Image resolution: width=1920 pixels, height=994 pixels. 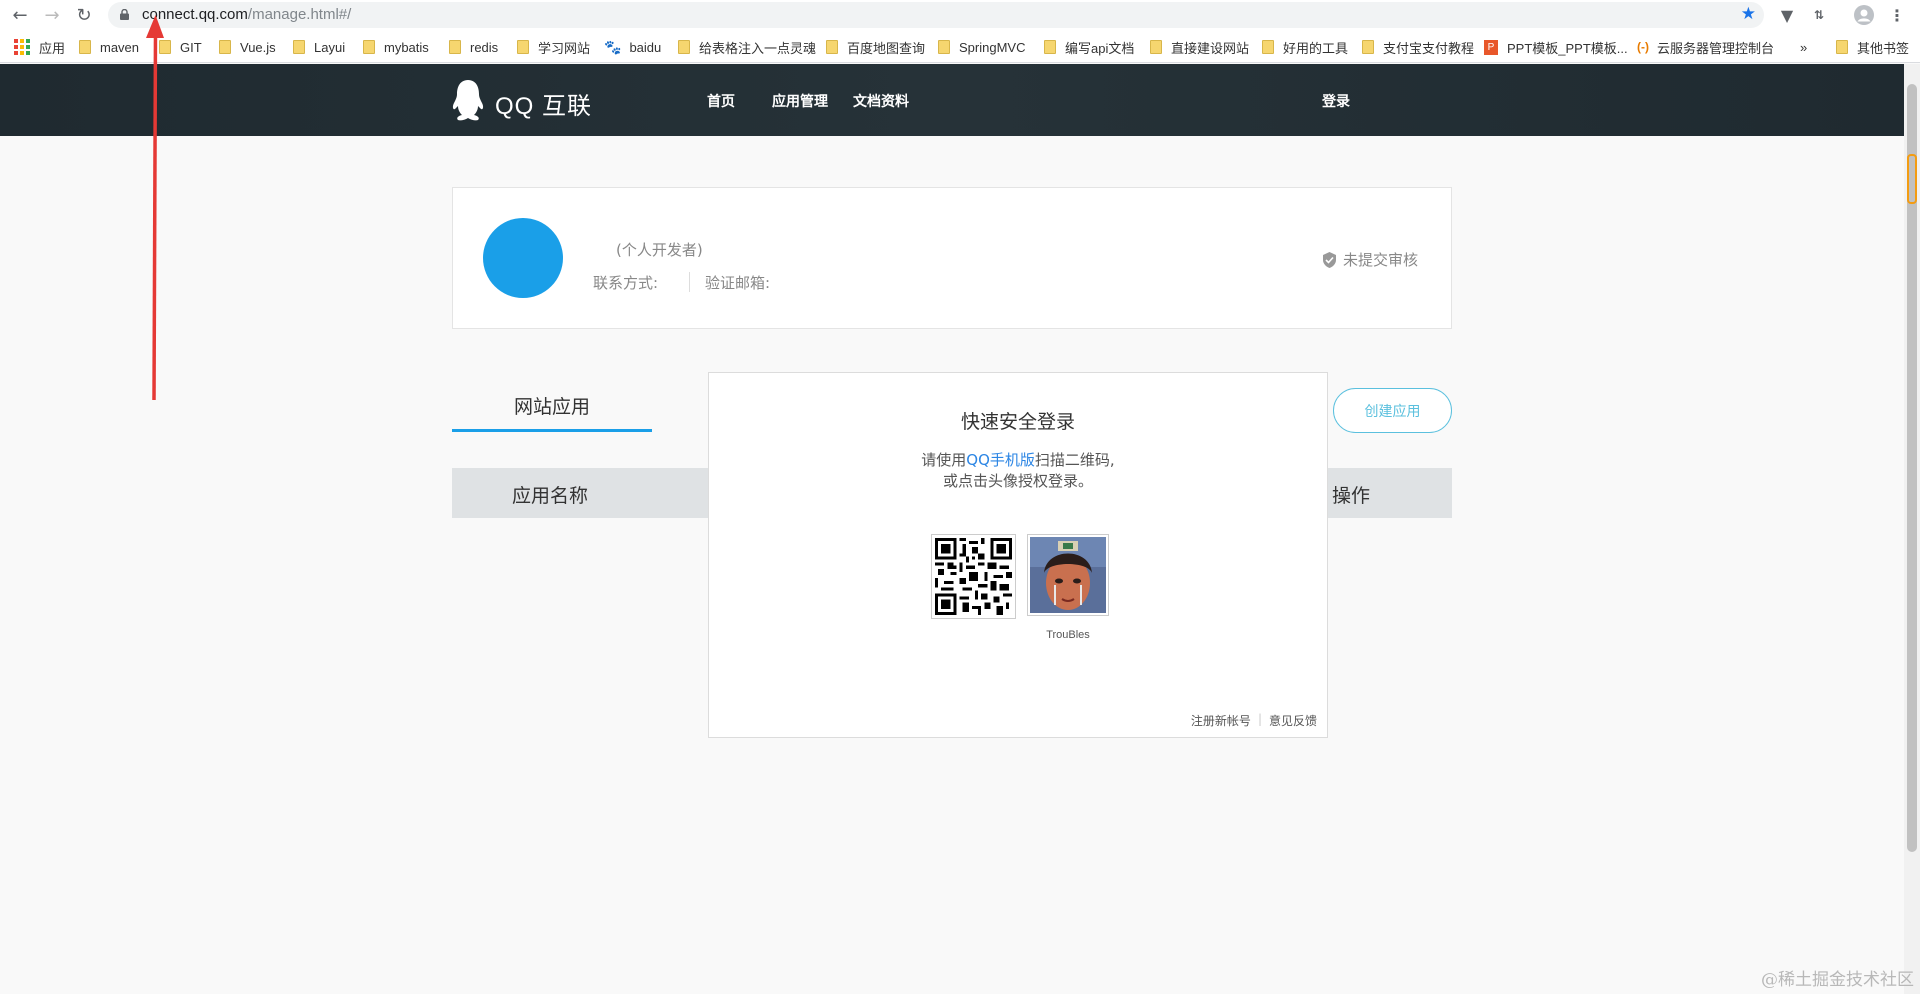 I want to click on login-link: 登录, so click(x=1336, y=101).